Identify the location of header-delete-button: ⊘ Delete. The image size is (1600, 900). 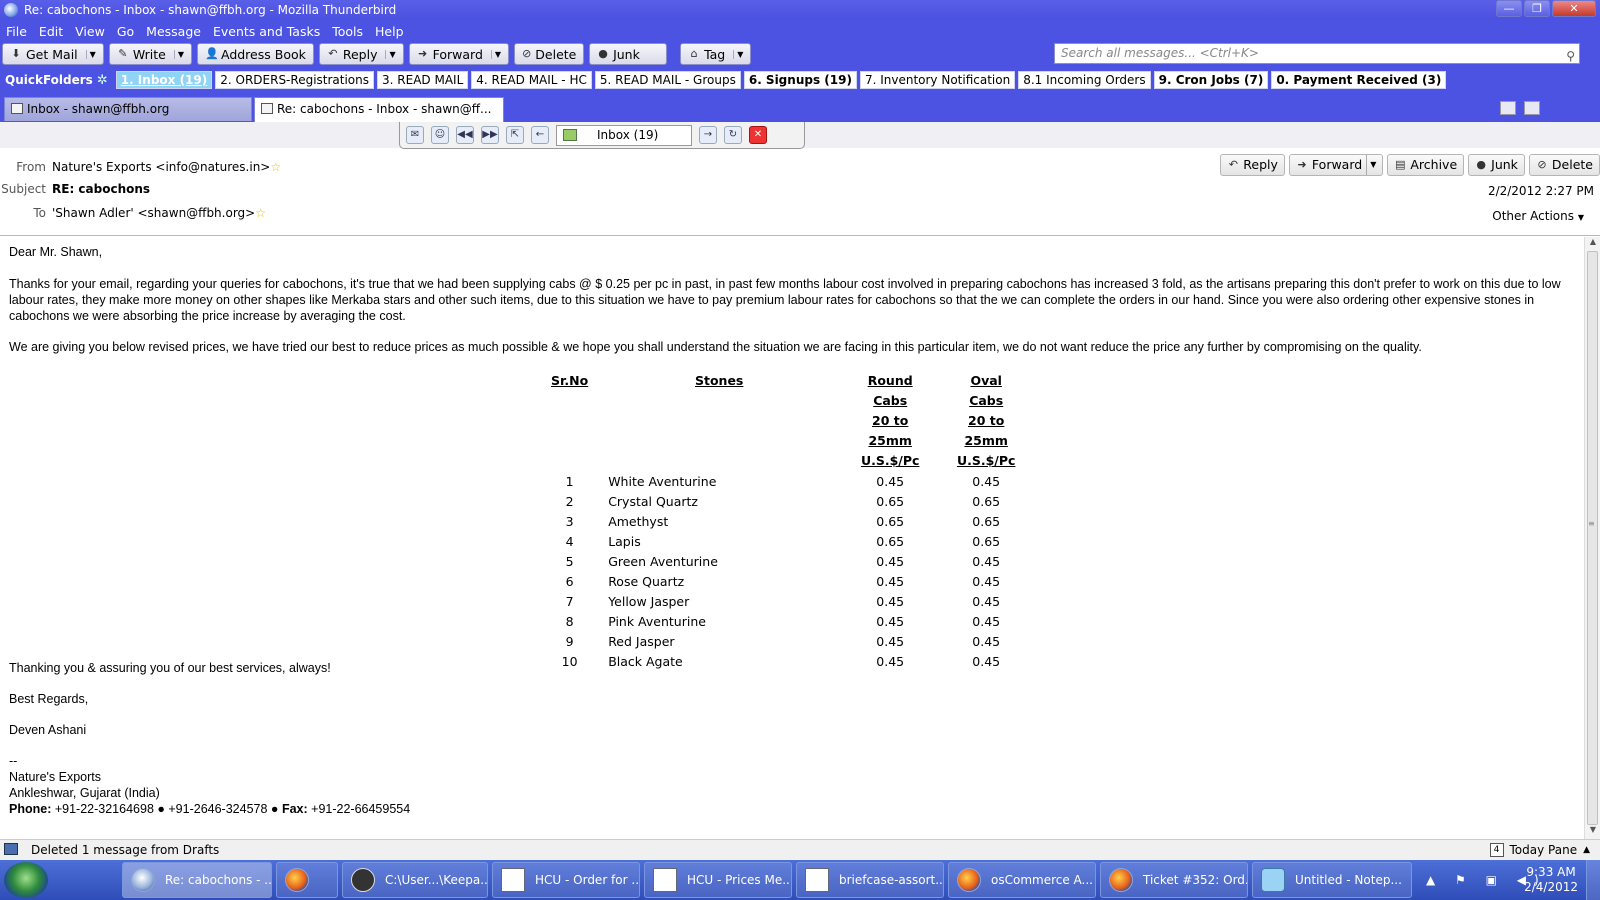
(1564, 165).